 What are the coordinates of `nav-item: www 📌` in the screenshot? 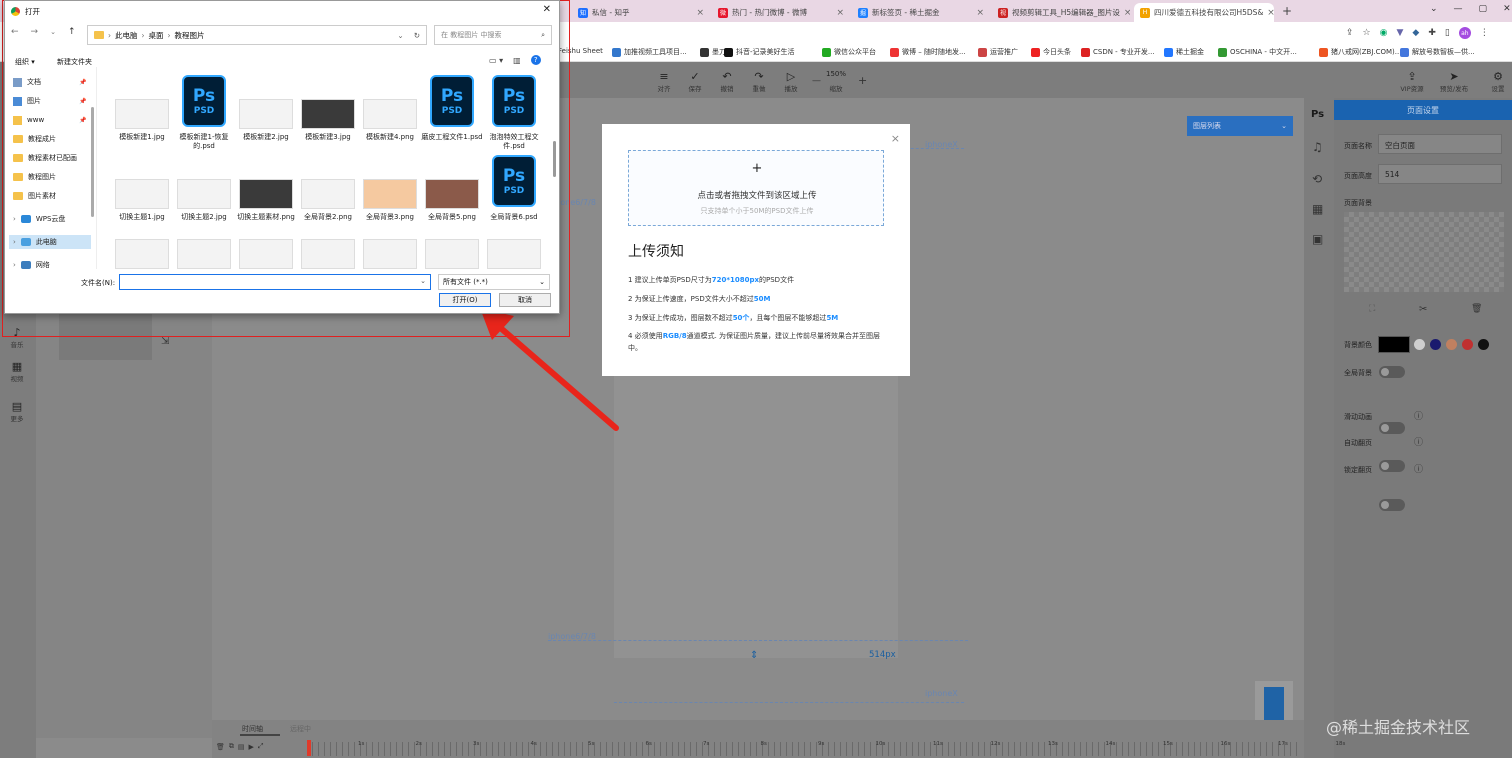 It's located at (49, 120).